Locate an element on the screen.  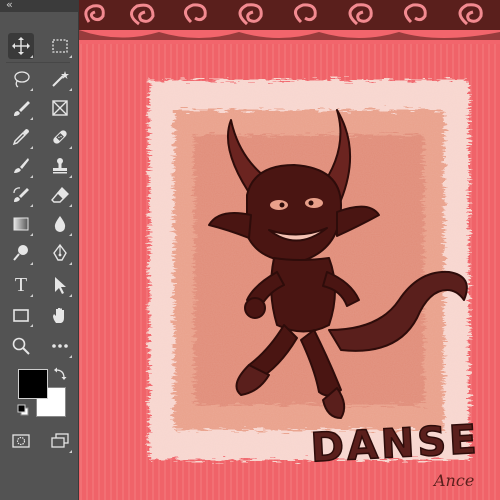
lasso-icon is located at coordinates (22, 79).